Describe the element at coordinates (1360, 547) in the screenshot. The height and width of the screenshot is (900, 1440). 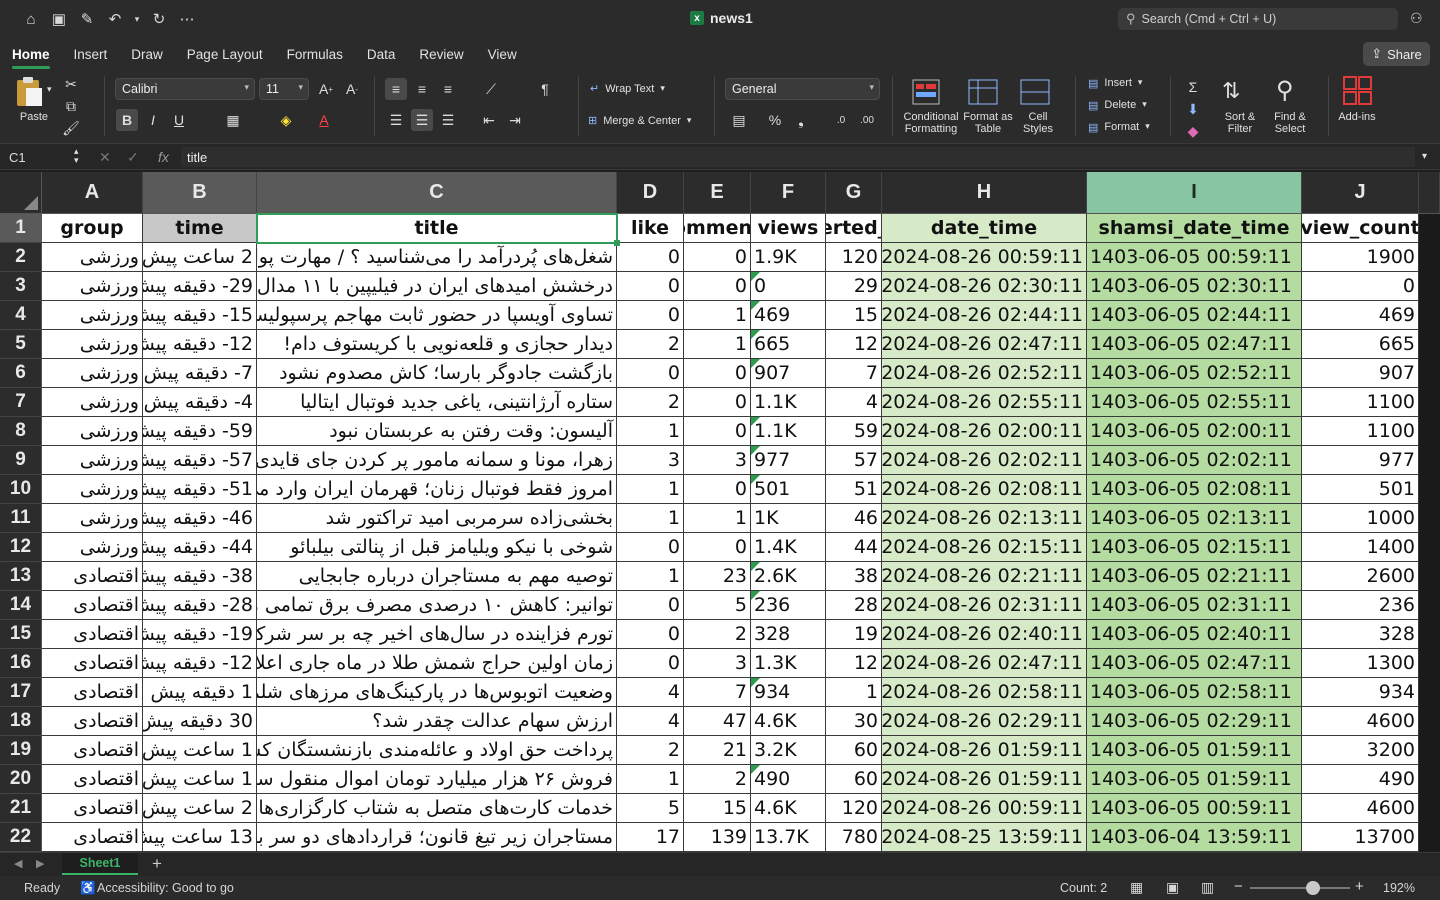
I see `cell-j-vc: 1400` at that location.